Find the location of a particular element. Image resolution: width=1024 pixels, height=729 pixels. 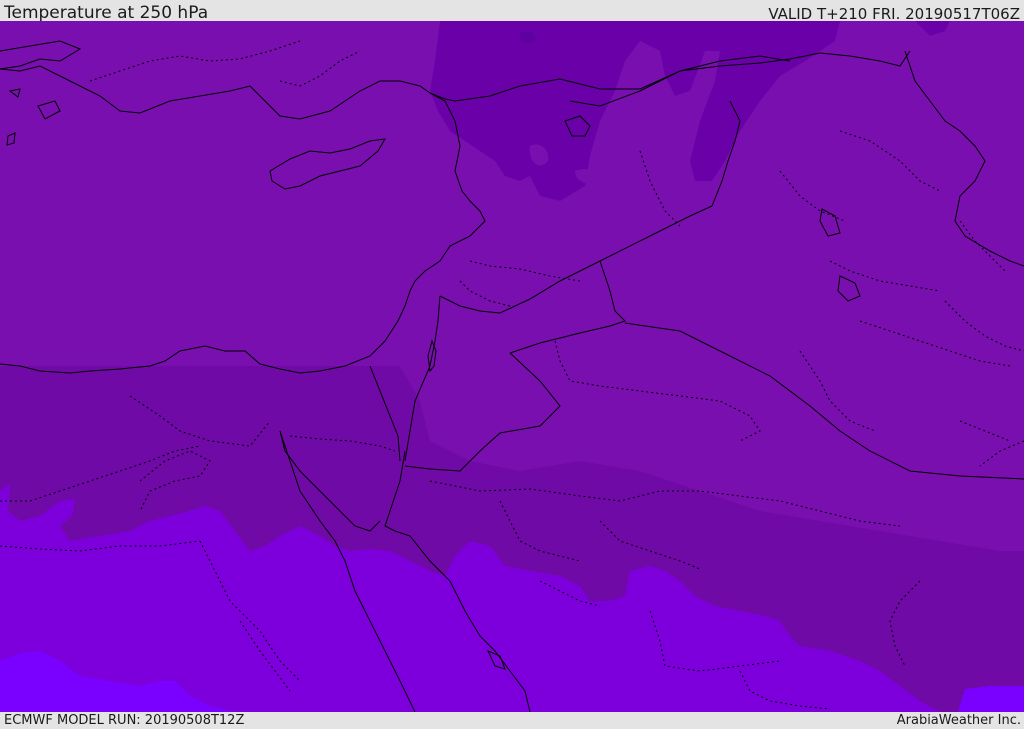

model-run: ECMWF MODEL RUN: 20190508T12Z is located at coordinates (124, 720).